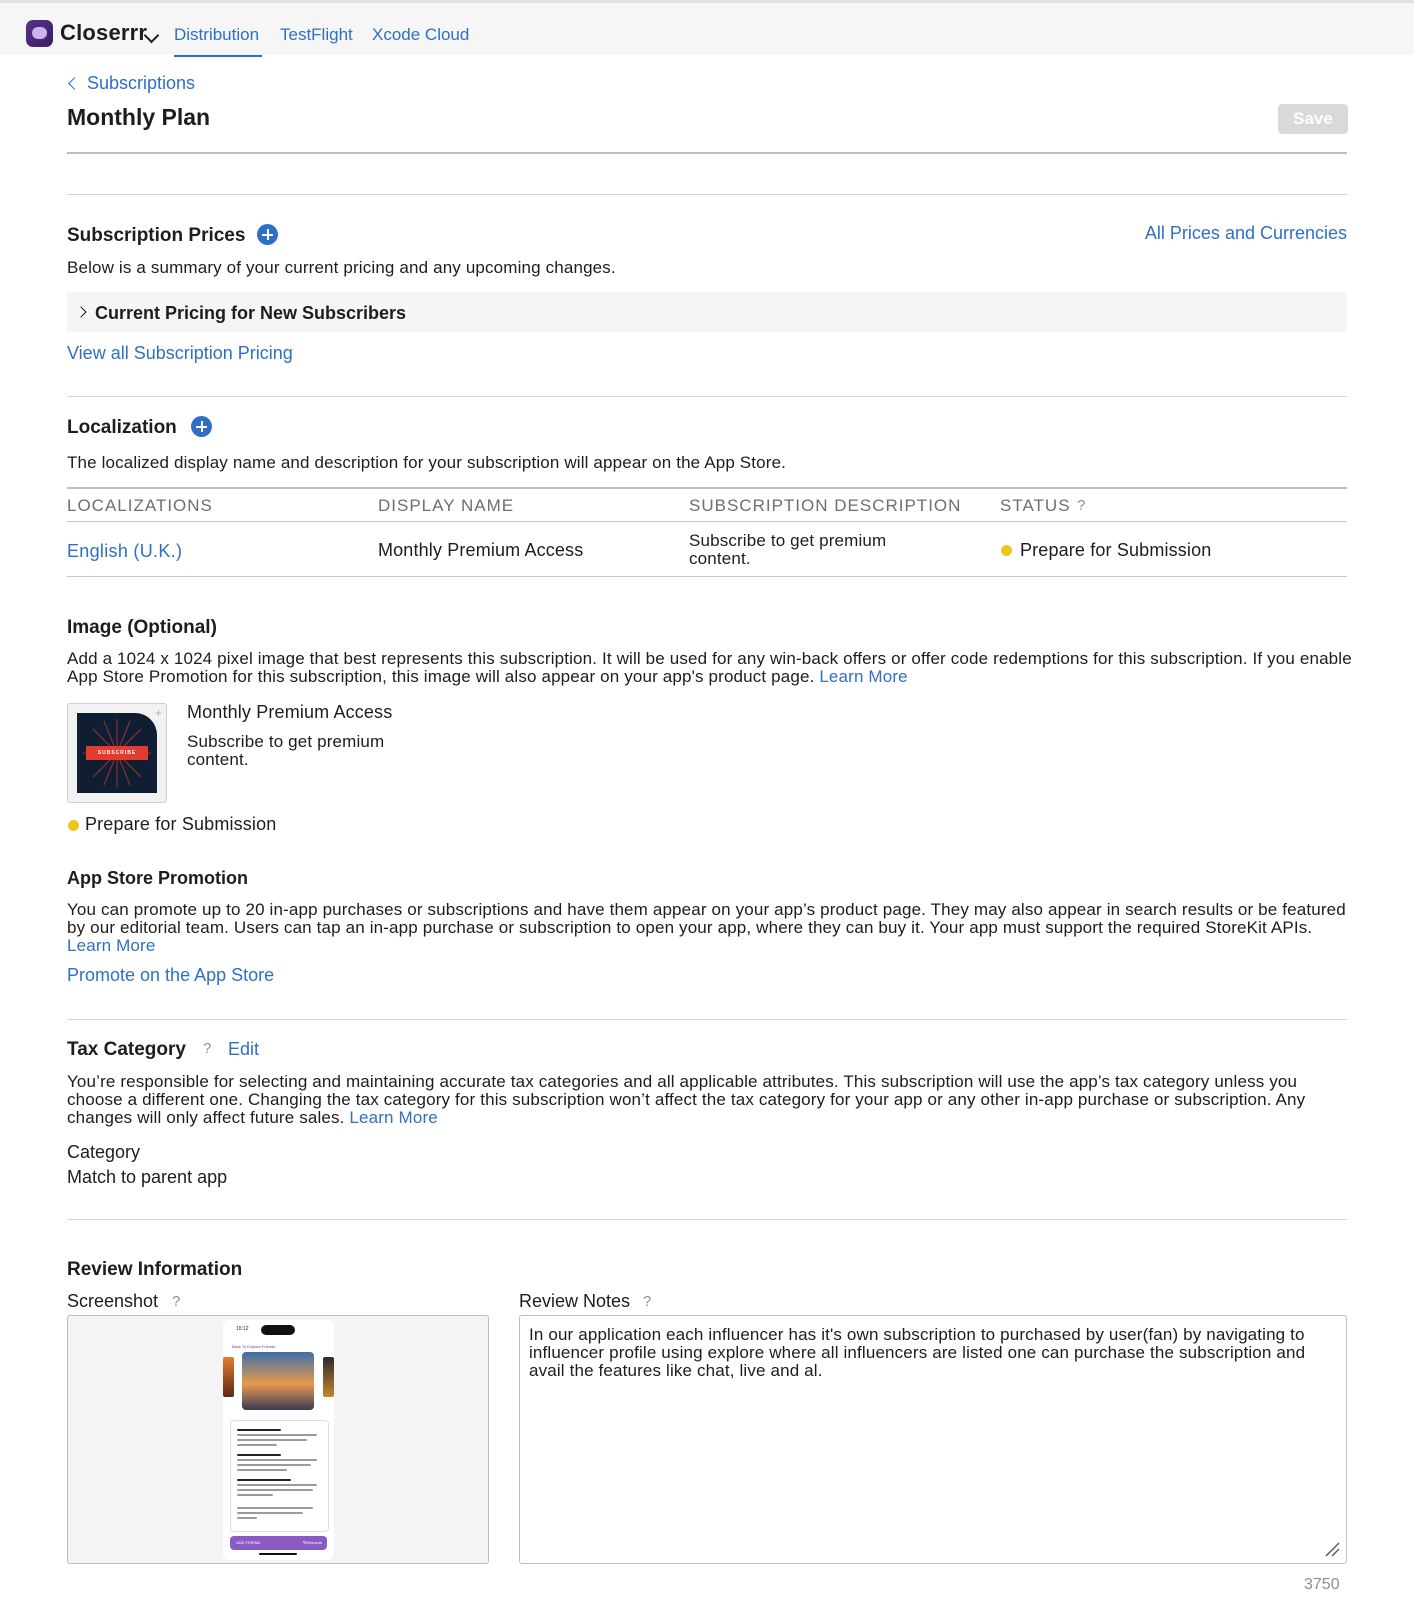  Describe the element at coordinates (176, 1301) in the screenshot. I see `screenshot-help-icon: ?` at that location.